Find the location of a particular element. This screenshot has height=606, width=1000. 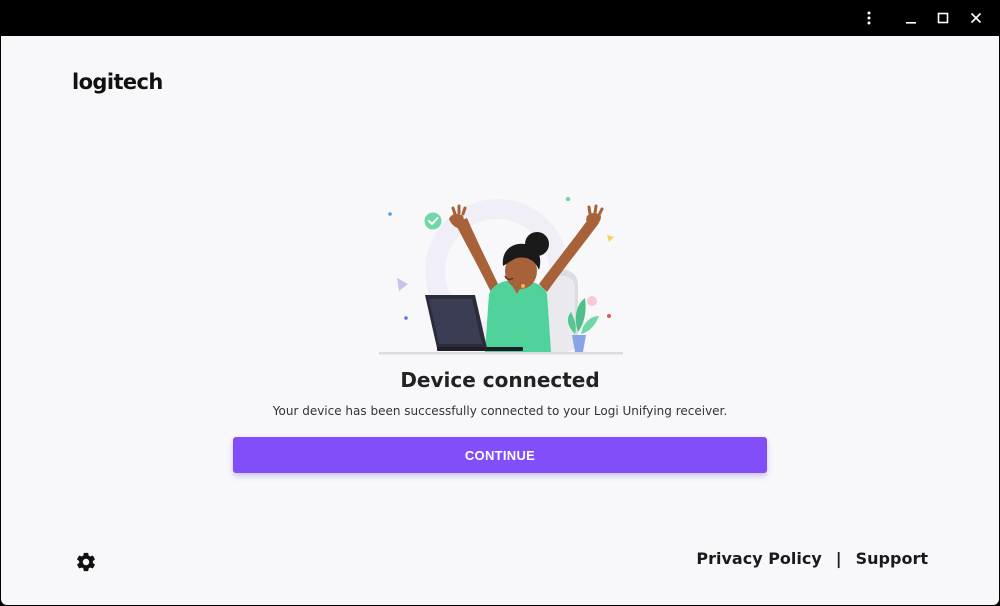

minimize-icon is located at coordinates (911, 23).